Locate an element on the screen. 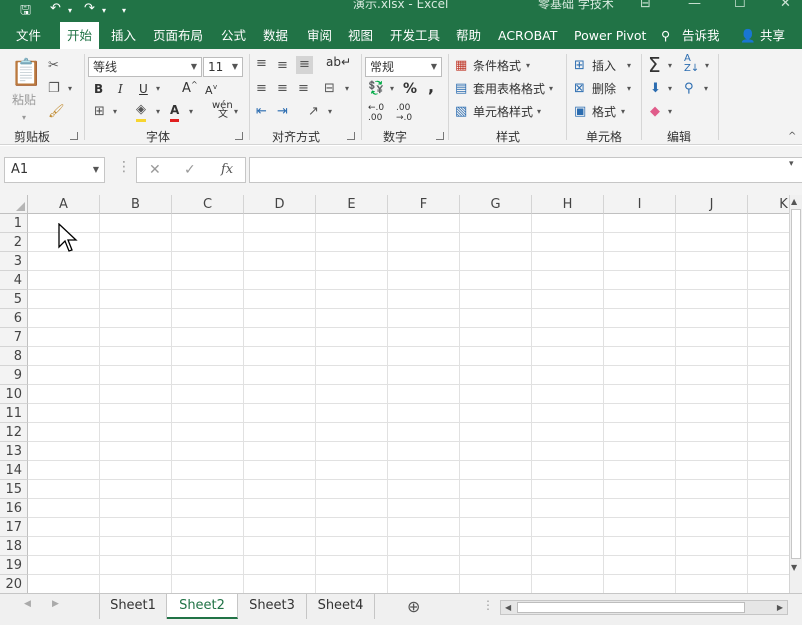  font-launcher-icon is located at coordinates (239, 136).